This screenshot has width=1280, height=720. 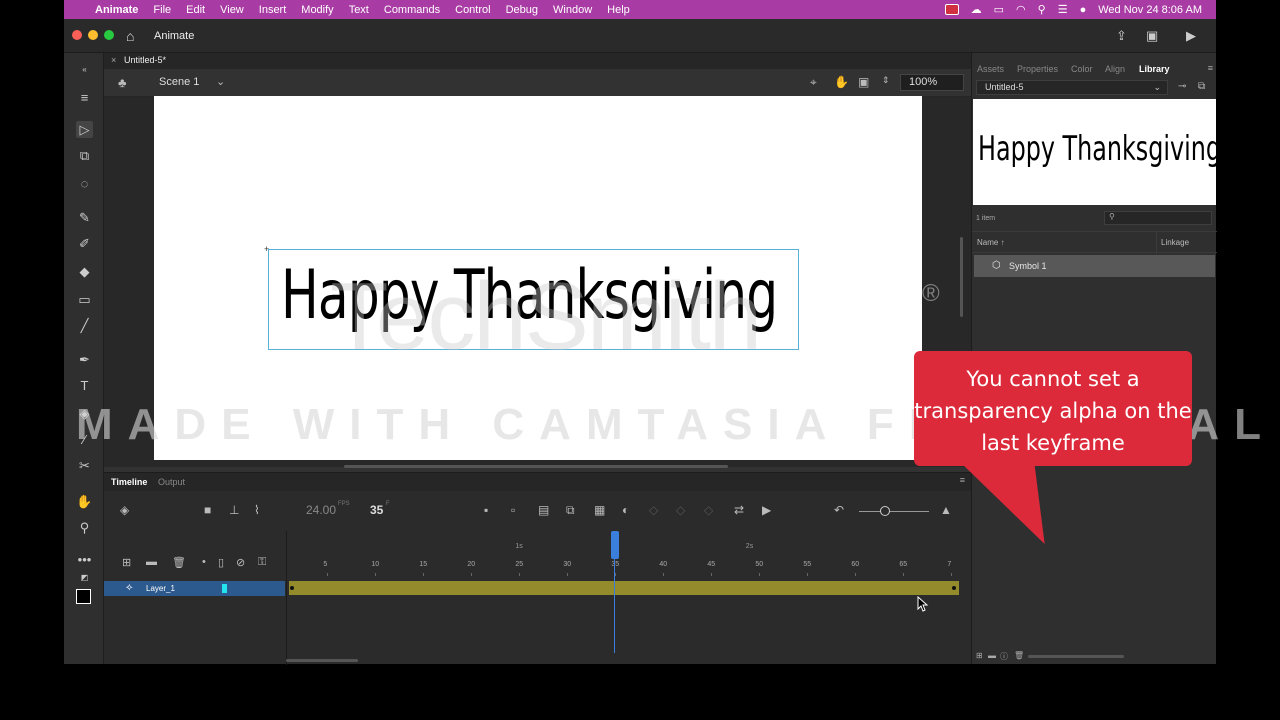 I want to click on timeline-zoom-slider, so click(x=894, y=511).